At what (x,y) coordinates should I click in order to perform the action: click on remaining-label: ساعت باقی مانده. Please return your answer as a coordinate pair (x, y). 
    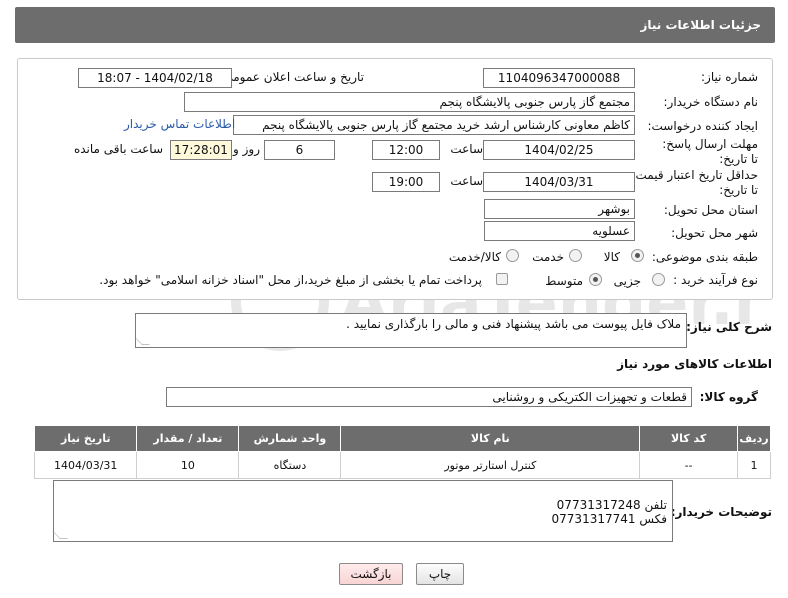
    Looking at the image, I should click on (118, 149).